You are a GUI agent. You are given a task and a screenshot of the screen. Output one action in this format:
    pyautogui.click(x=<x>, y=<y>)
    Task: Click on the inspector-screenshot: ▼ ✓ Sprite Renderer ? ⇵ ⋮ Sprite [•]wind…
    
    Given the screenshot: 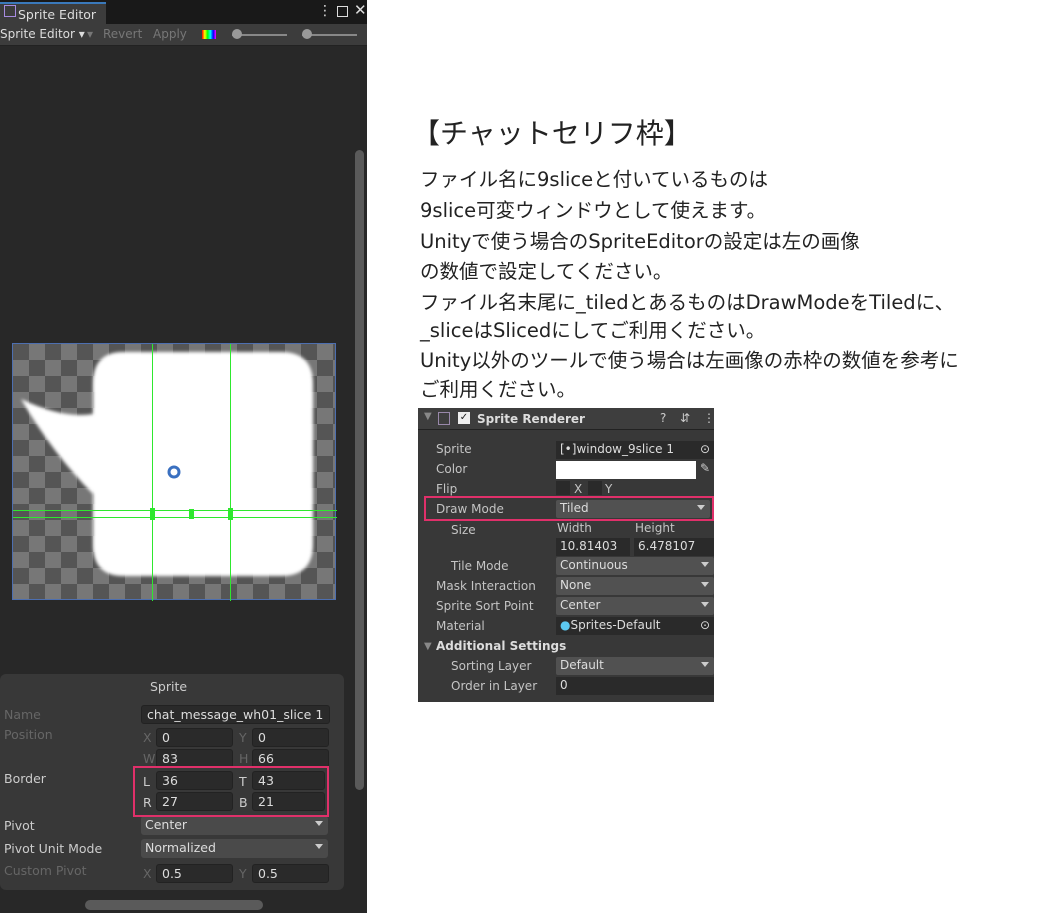 What is the action you would take?
    pyautogui.click(x=566, y=555)
    